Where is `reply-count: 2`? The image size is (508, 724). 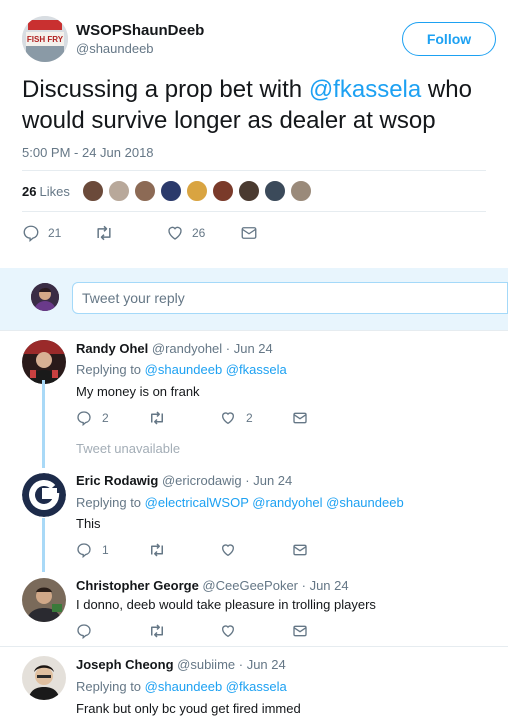 reply-count: 2 is located at coordinates (105, 418).